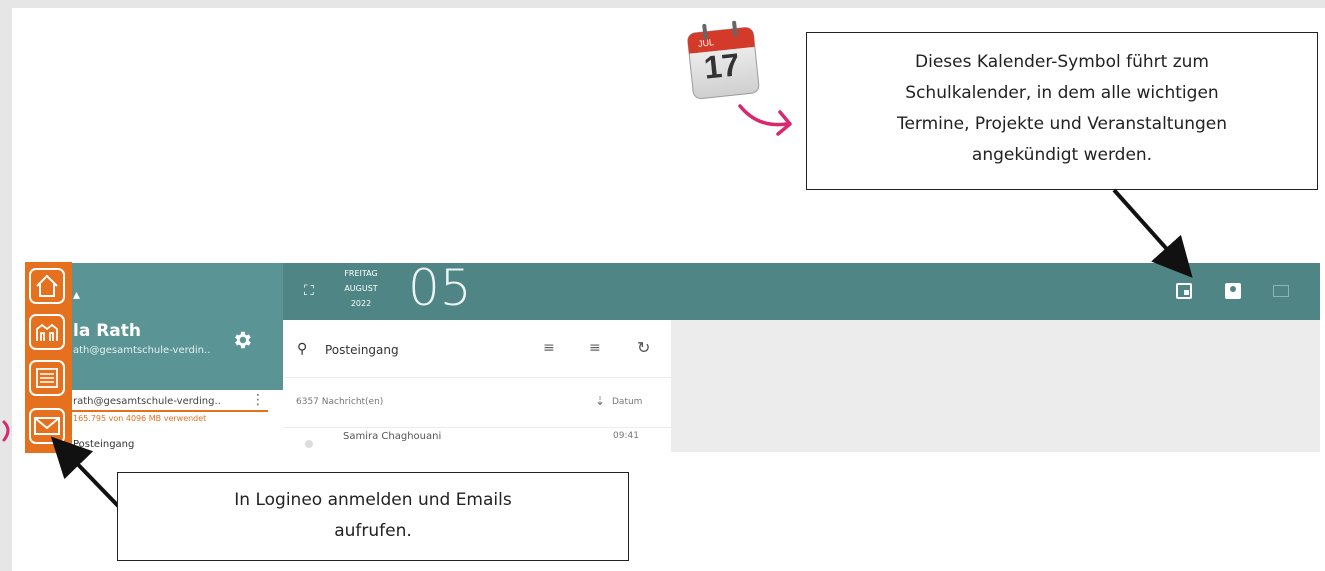 Image resolution: width=1325 pixels, height=571 pixels. I want to click on message-row: Samira Chaghouani 09:41, so click(477, 440).